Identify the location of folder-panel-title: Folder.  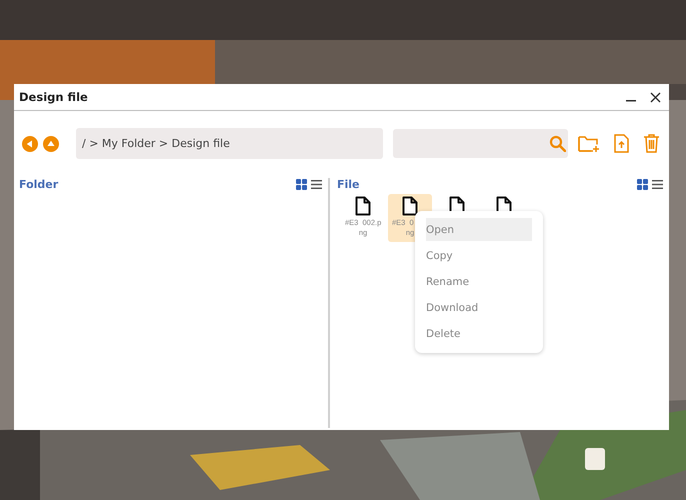
(39, 184).